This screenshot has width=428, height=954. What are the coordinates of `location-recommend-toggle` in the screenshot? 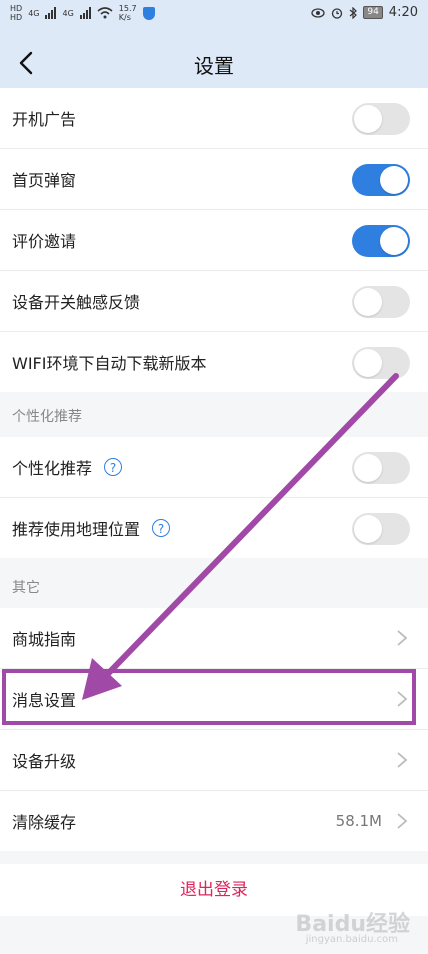 It's located at (381, 529).